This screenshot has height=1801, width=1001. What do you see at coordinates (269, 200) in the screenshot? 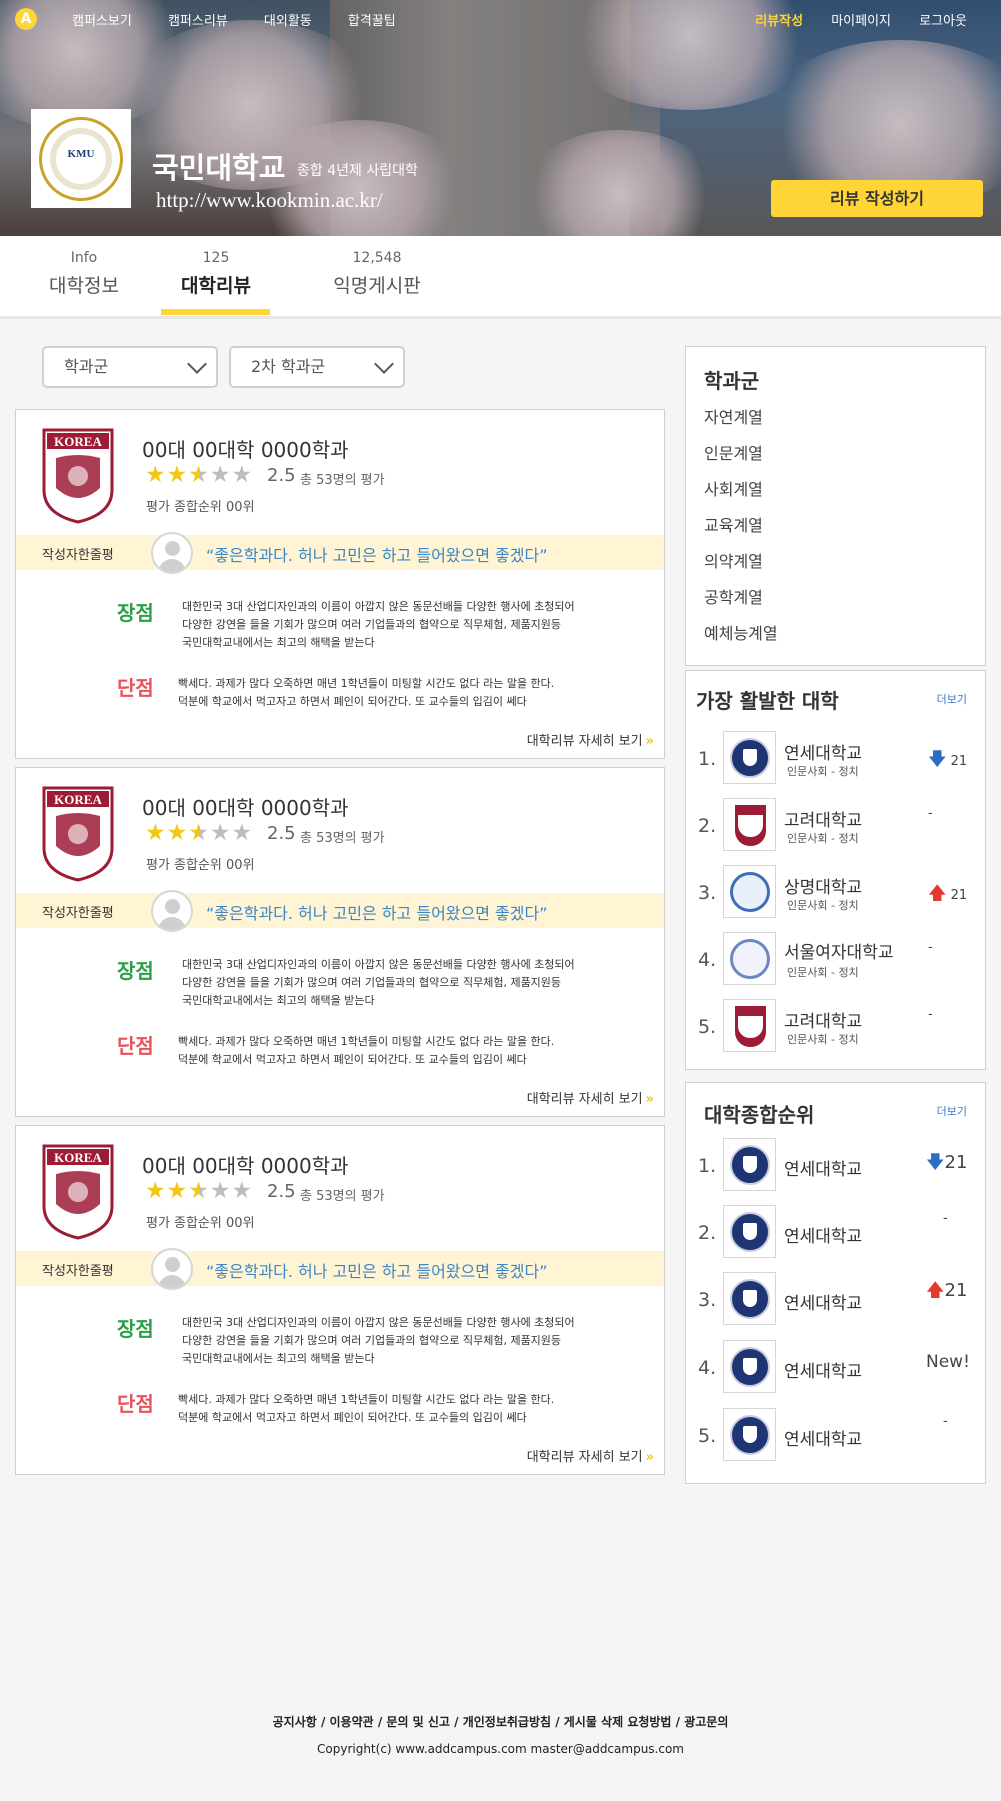
I see `university-url: http://www.kookmin.ac.kr/` at bounding box center [269, 200].